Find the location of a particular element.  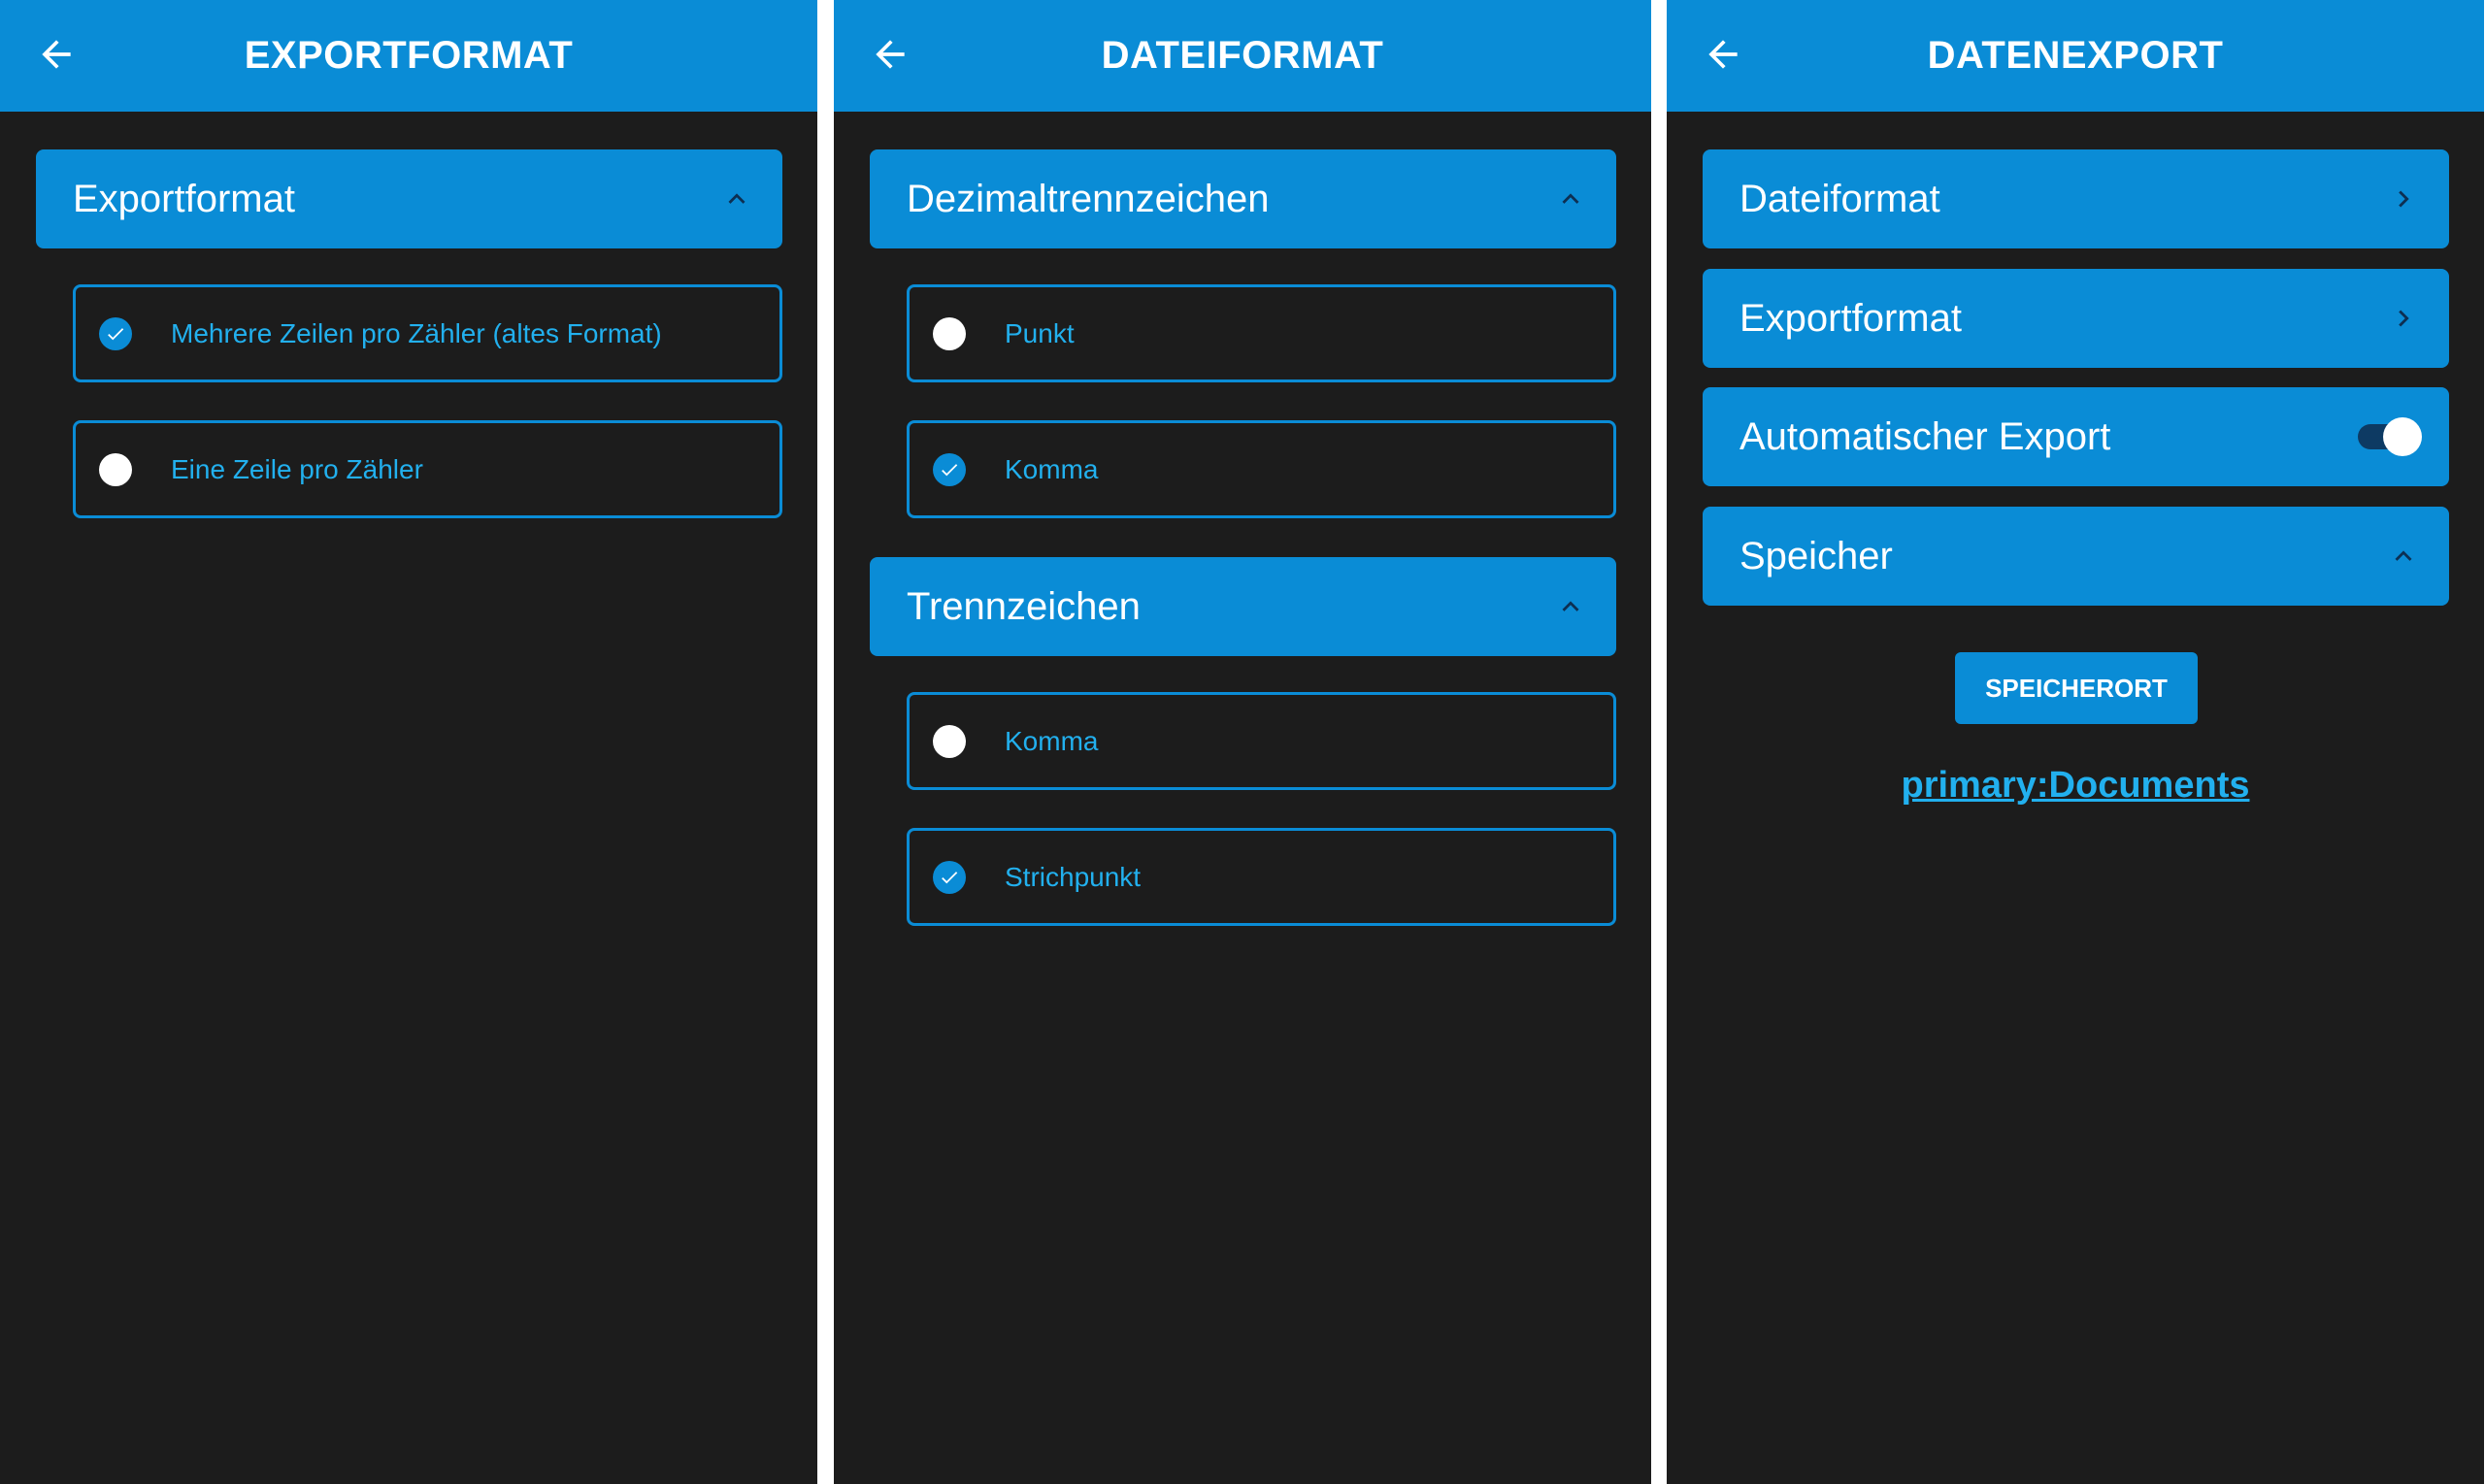

radio-option-eine-zeile: Eine Zeile pro Zähler is located at coordinates (427, 469).